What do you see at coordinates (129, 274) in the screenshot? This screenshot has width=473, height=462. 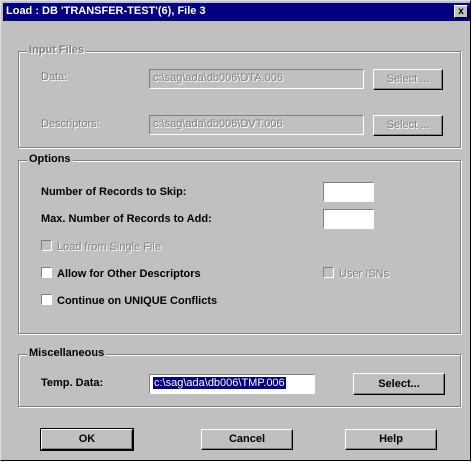 I see `other-descriptors-label: Allow for Other Descriptors` at bounding box center [129, 274].